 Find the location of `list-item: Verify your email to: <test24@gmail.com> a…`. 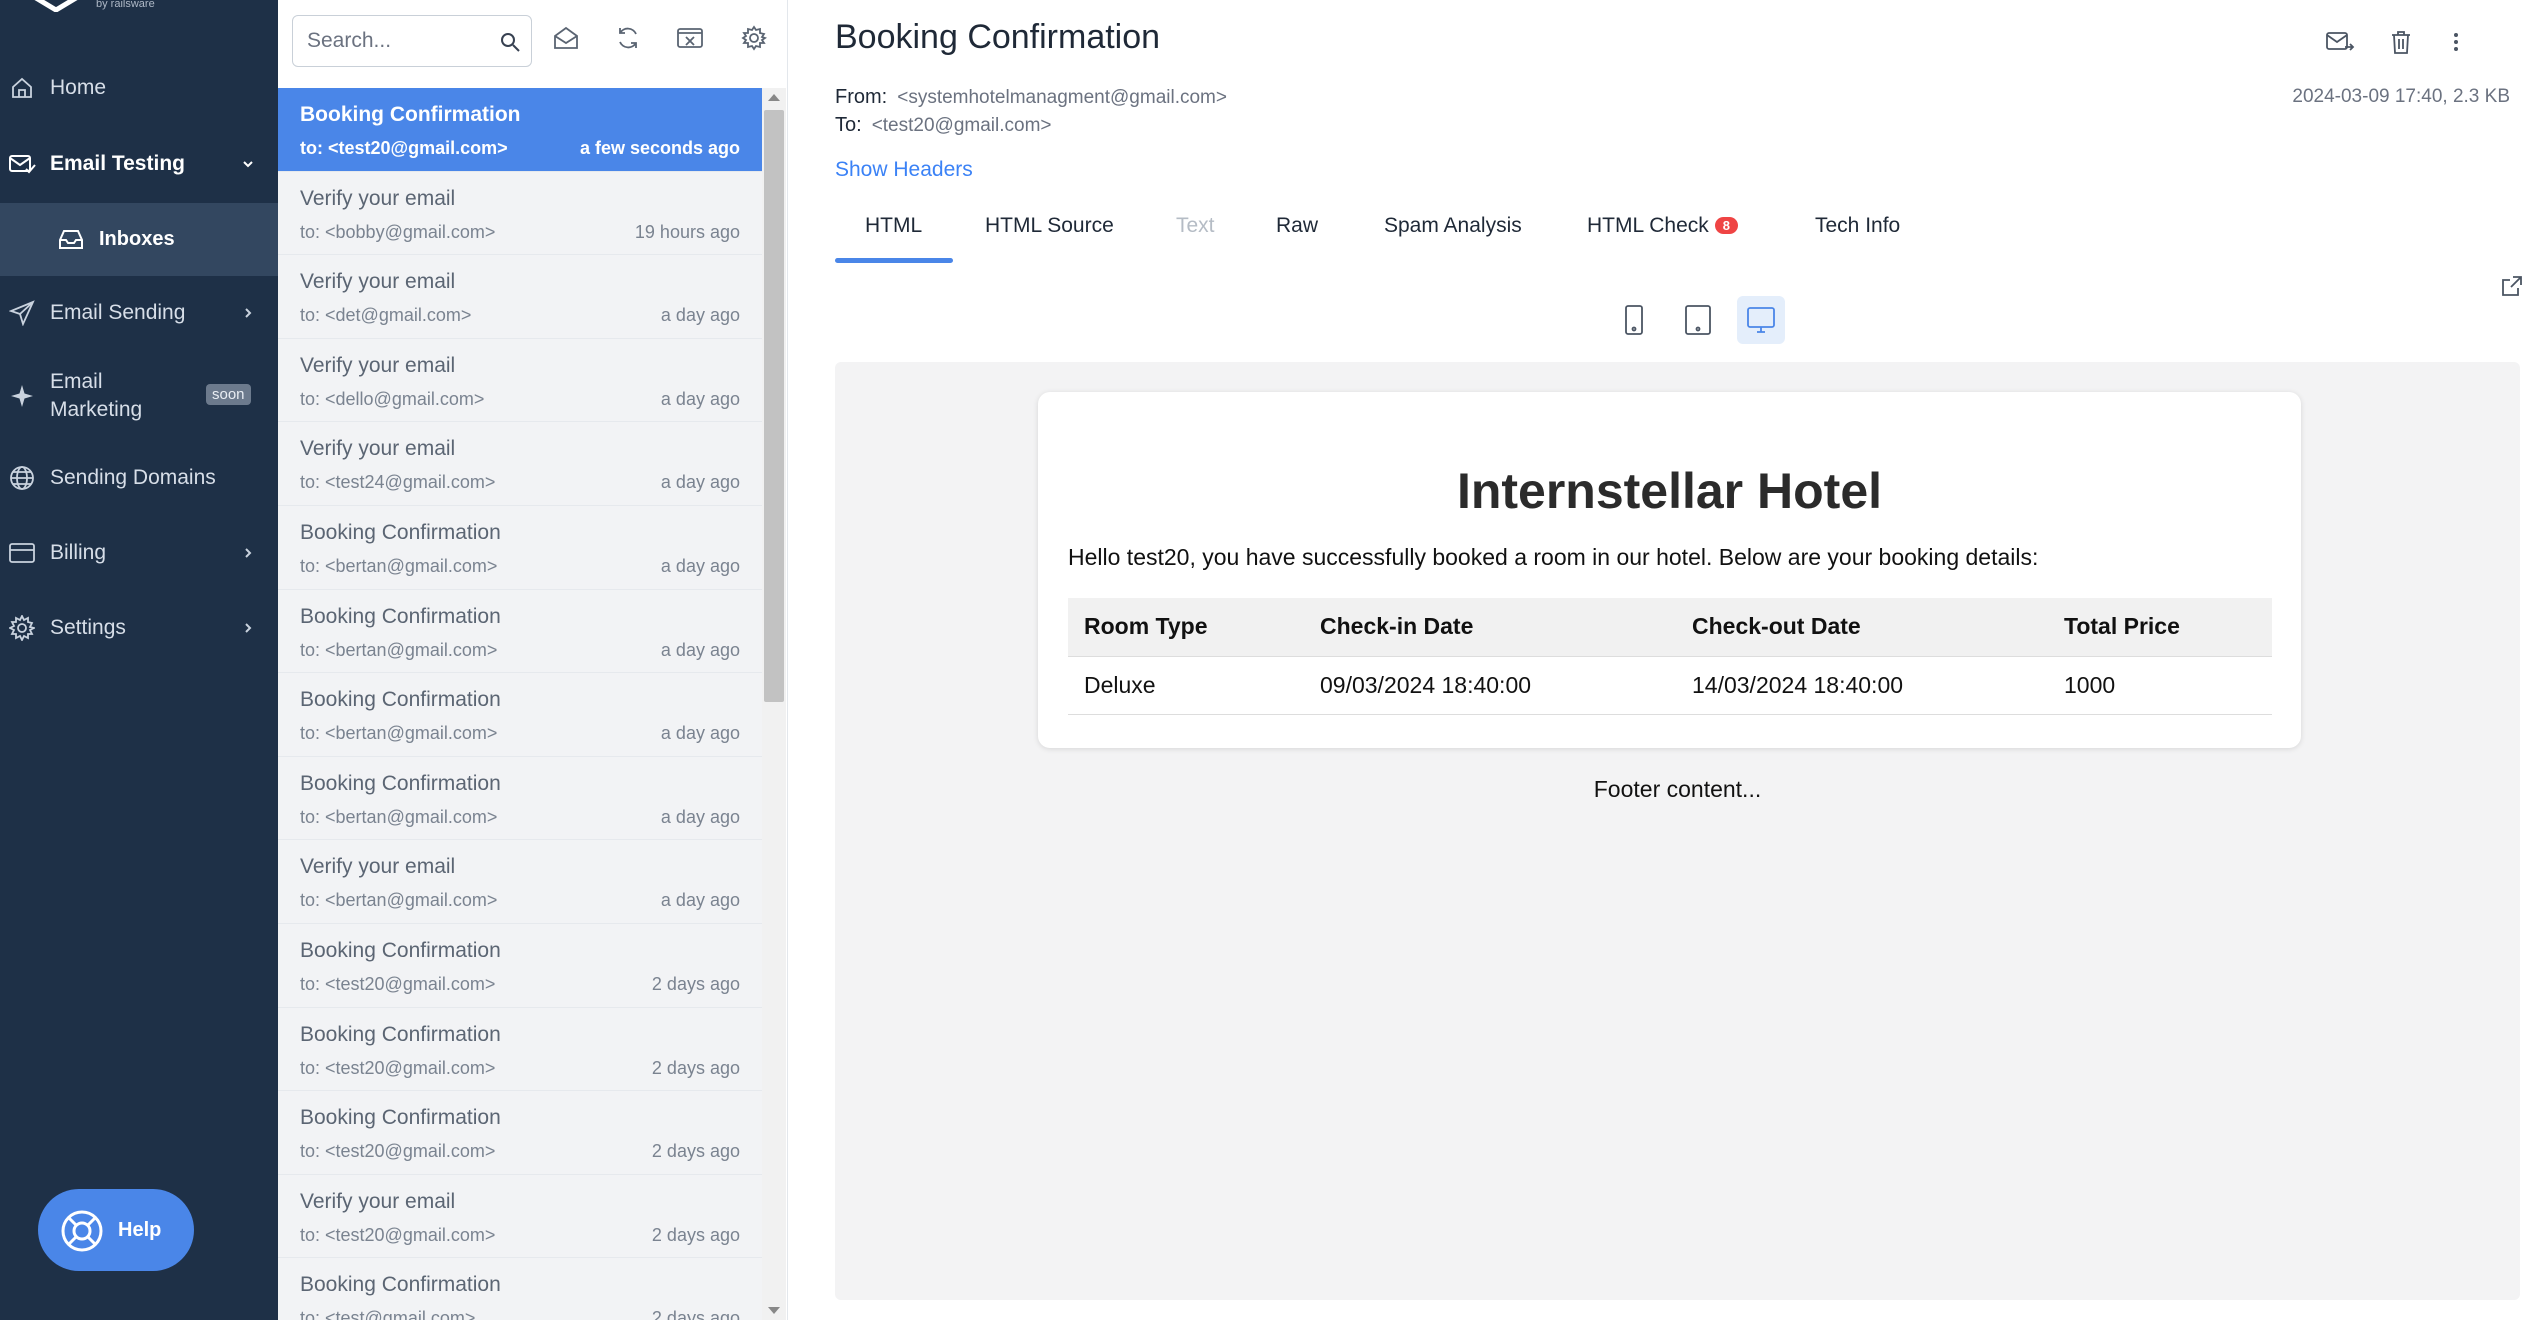

list-item: Verify your email to: <test24@gmail.com> a… is located at coordinates (520, 464).